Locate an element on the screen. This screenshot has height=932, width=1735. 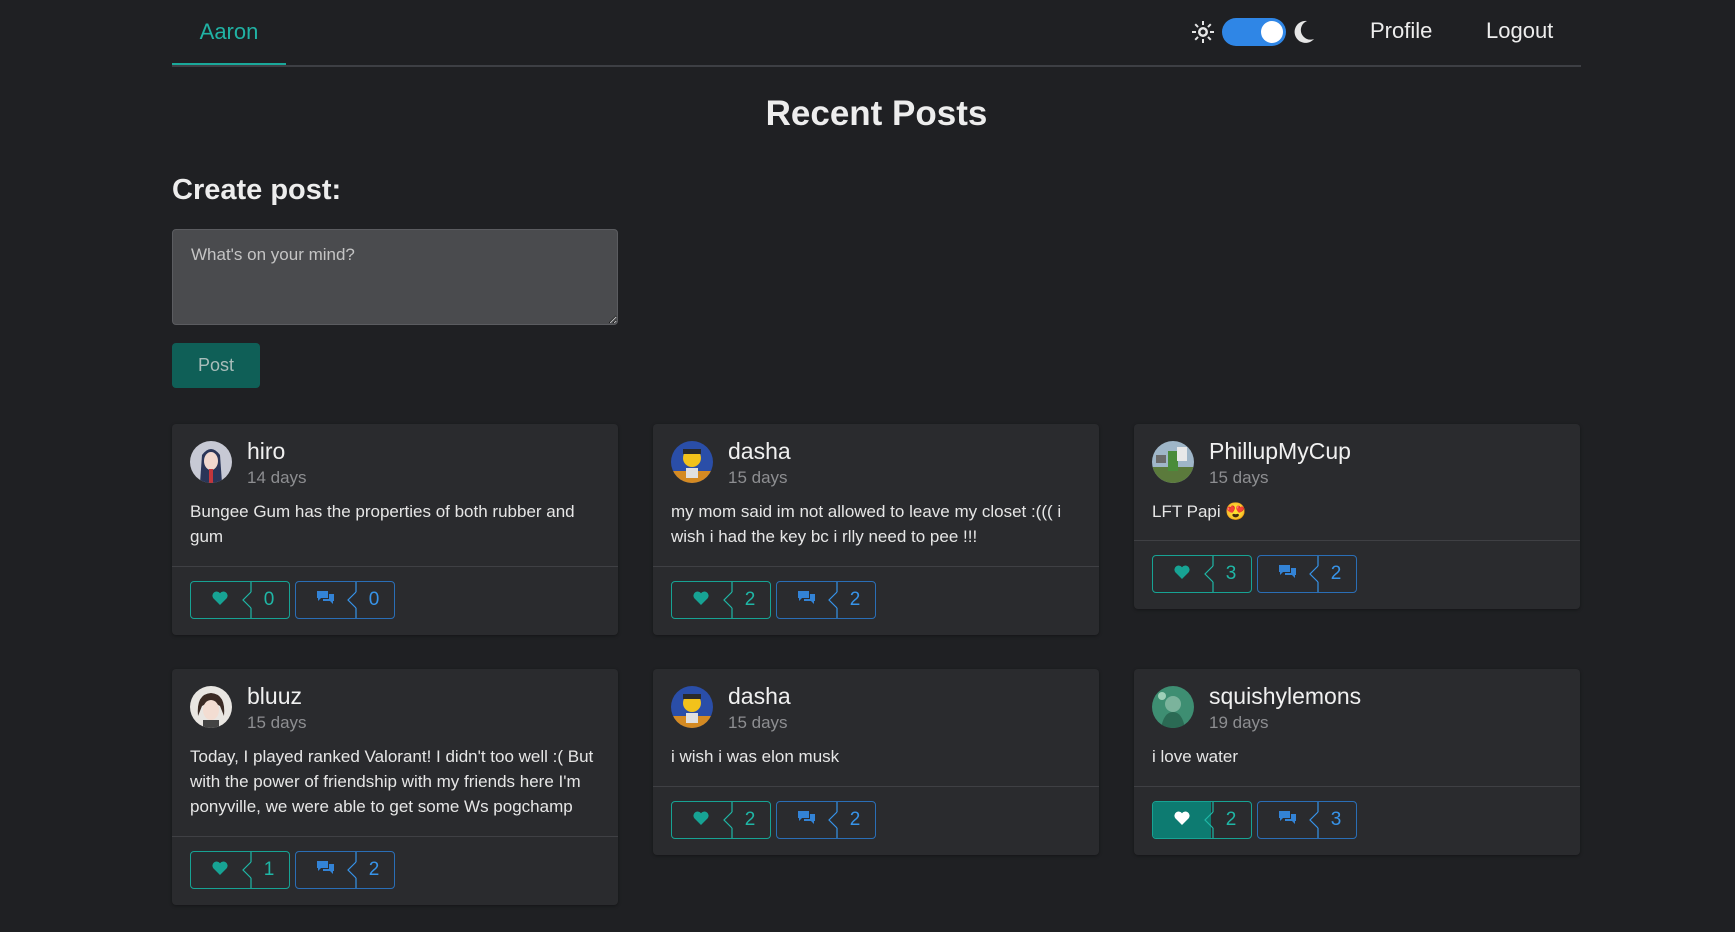
nav-link-logout: Logout is located at coordinates (1519, 31).